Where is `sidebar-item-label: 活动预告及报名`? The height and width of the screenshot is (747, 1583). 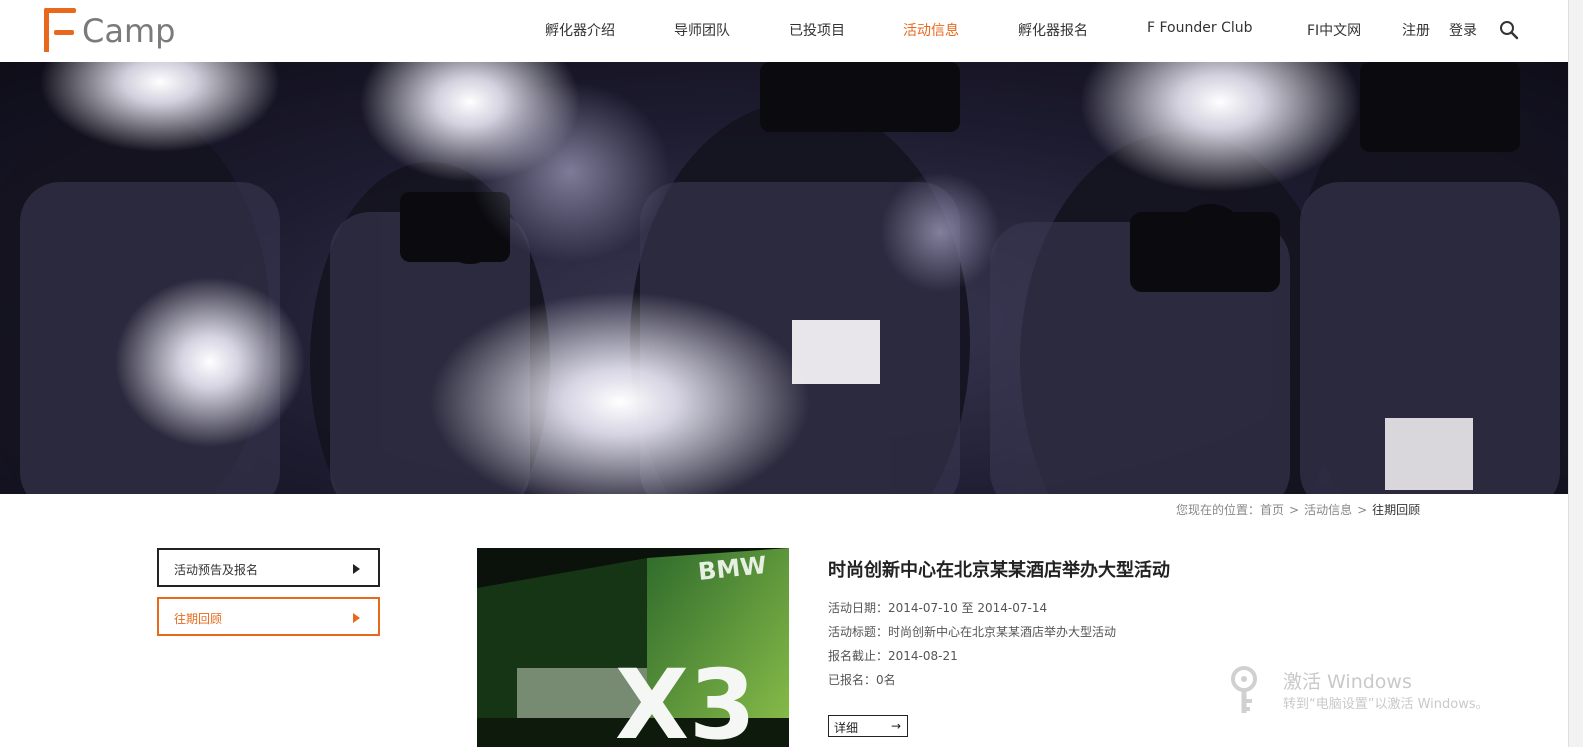 sidebar-item-label: 活动预告及报名 is located at coordinates (216, 570).